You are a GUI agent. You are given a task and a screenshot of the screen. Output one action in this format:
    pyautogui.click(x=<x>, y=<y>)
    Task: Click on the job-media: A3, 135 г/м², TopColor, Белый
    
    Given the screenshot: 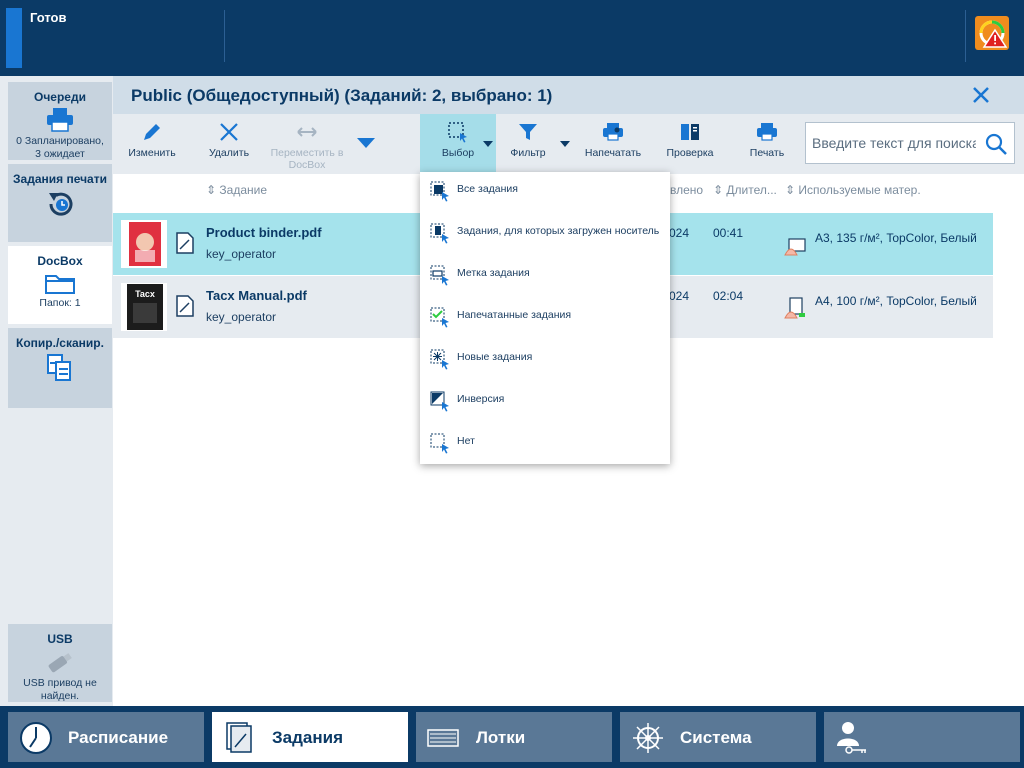 What is the action you would take?
    pyautogui.click(x=896, y=238)
    